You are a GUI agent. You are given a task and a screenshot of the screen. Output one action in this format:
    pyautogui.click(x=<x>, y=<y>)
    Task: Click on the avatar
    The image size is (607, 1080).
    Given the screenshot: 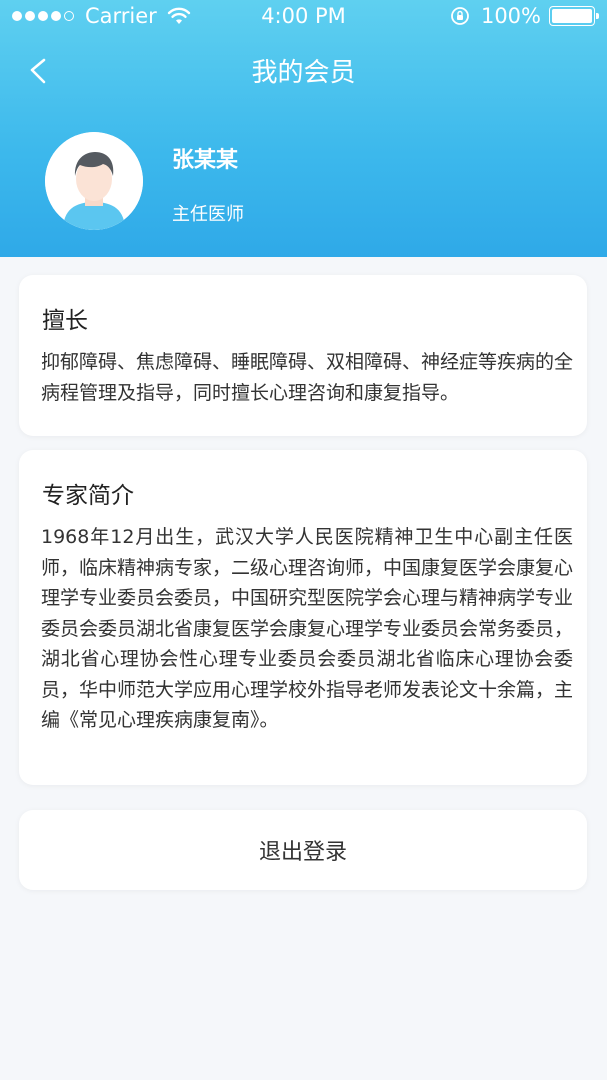 What is the action you would take?
    pyautogui.click(x=94, y=181)
    